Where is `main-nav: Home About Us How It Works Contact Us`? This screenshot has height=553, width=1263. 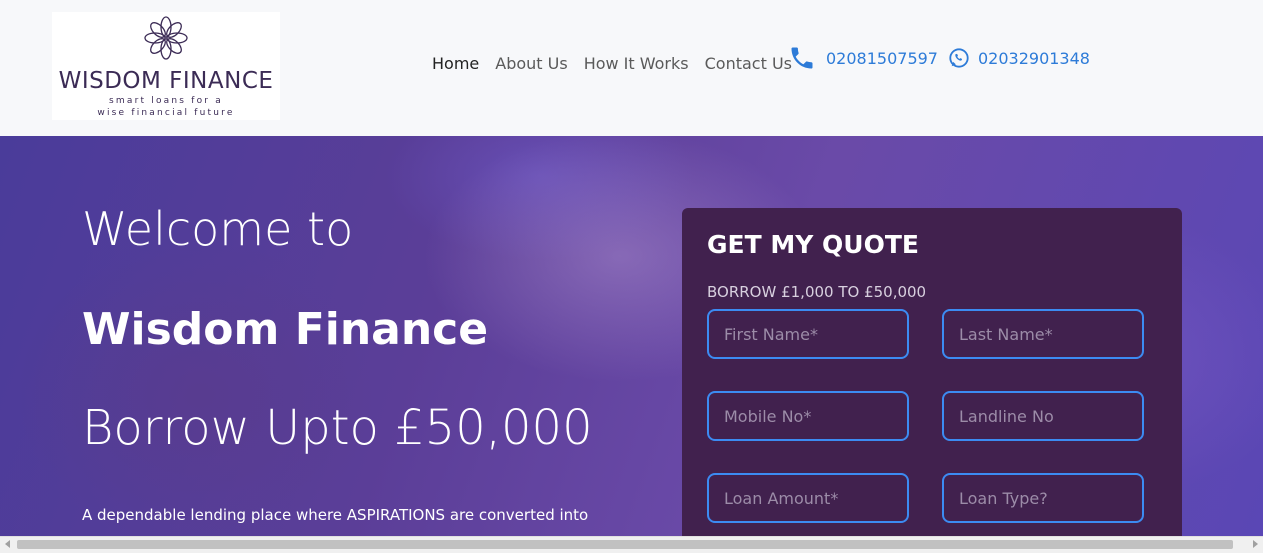
main-nav: Home About Us How It Works Contact Us is located at coordinates (612, 63).